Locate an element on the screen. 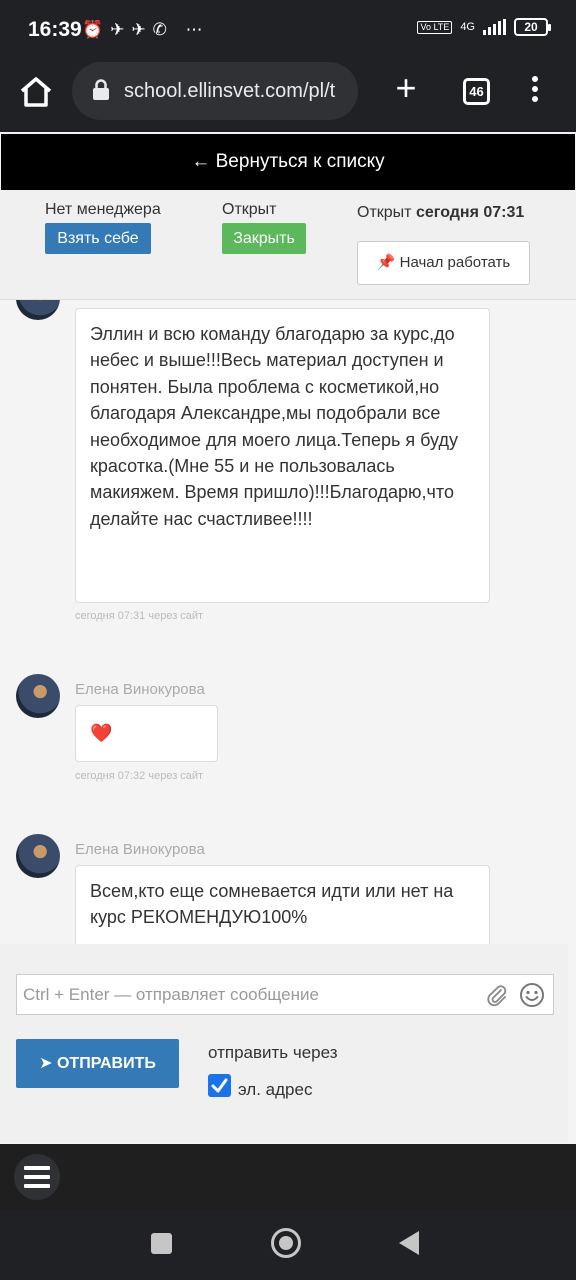 This screenshot has height=1280, width=576. status-bar: 16:39 ⏰✈✈✆ ⋯ Vo LTE 4G 20 is located at coordinates (288, 30).